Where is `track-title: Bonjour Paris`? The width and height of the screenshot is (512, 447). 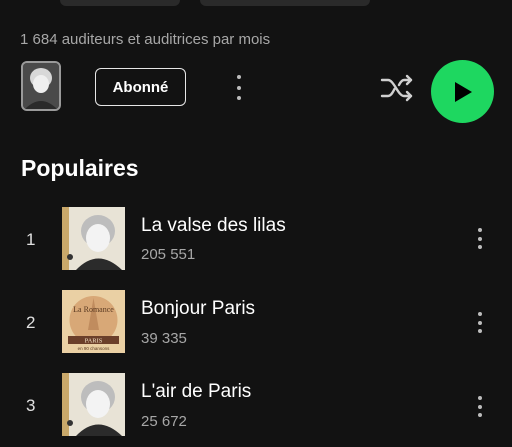 track-title: Bonjour Paris is located at coordinates (198, 308).